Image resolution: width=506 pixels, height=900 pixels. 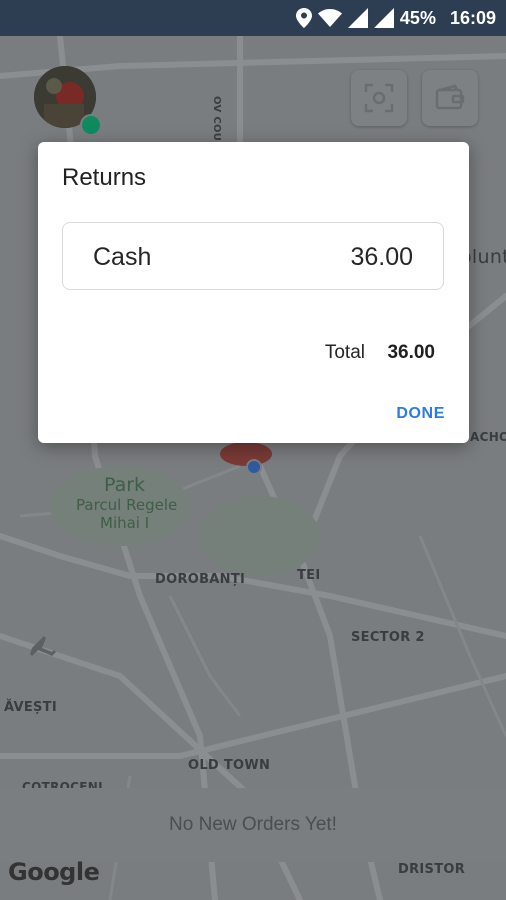 I want to click on map-label-park: Park, so click(x=125, y=485).